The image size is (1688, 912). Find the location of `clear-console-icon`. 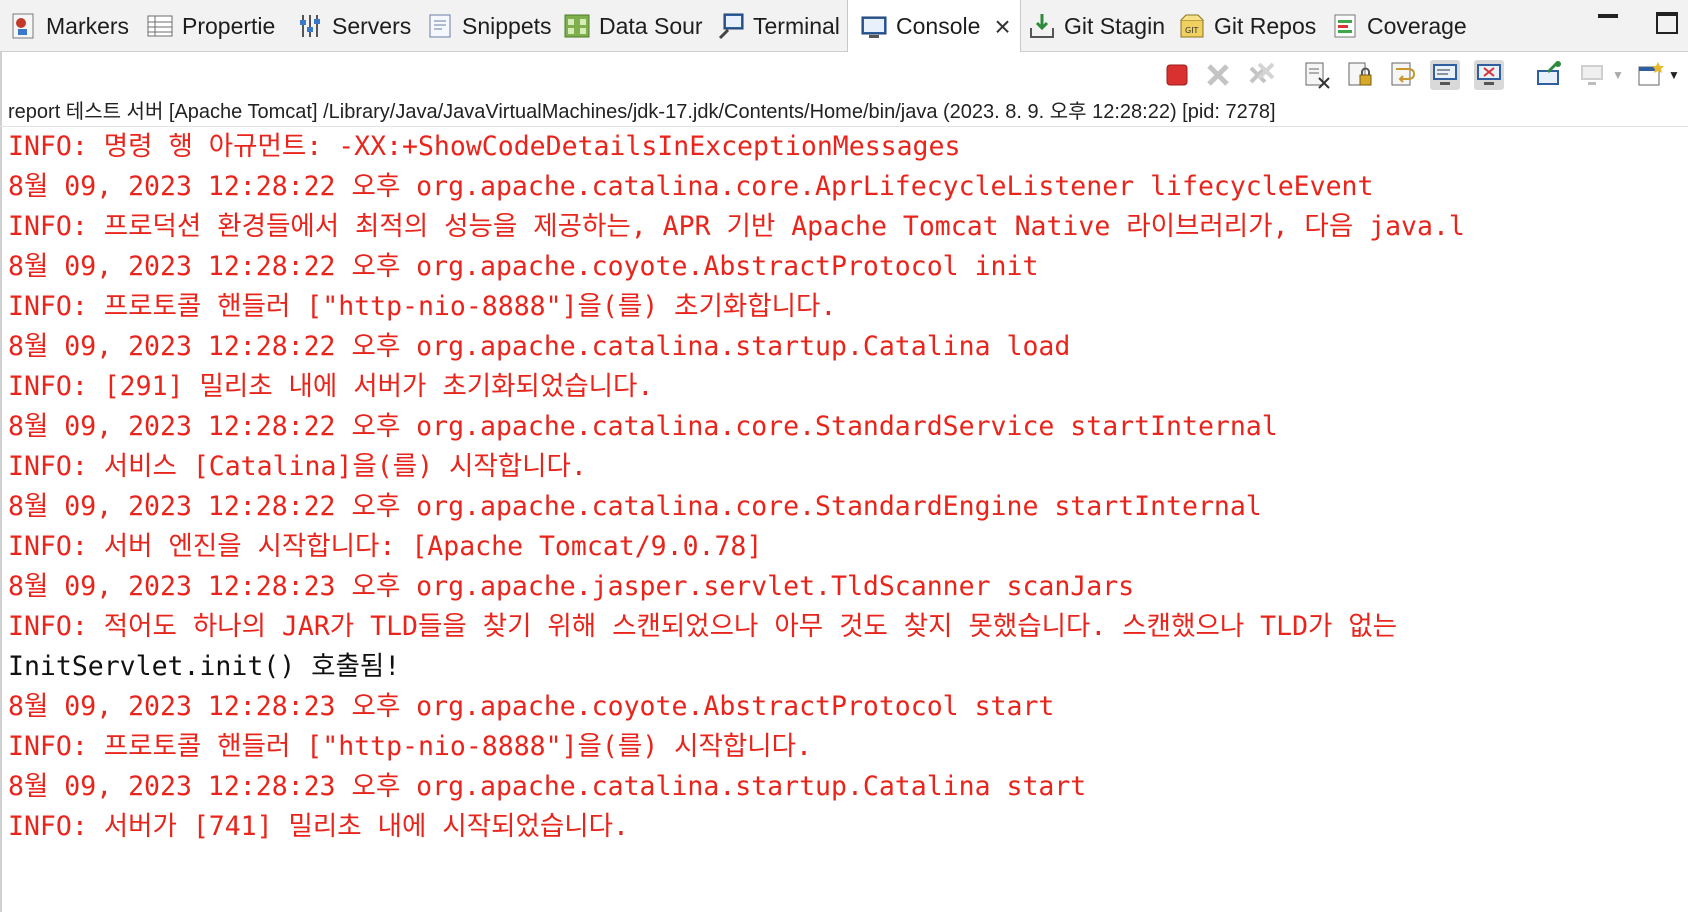

clear-console-icon is located at coordinates (1317, 75).